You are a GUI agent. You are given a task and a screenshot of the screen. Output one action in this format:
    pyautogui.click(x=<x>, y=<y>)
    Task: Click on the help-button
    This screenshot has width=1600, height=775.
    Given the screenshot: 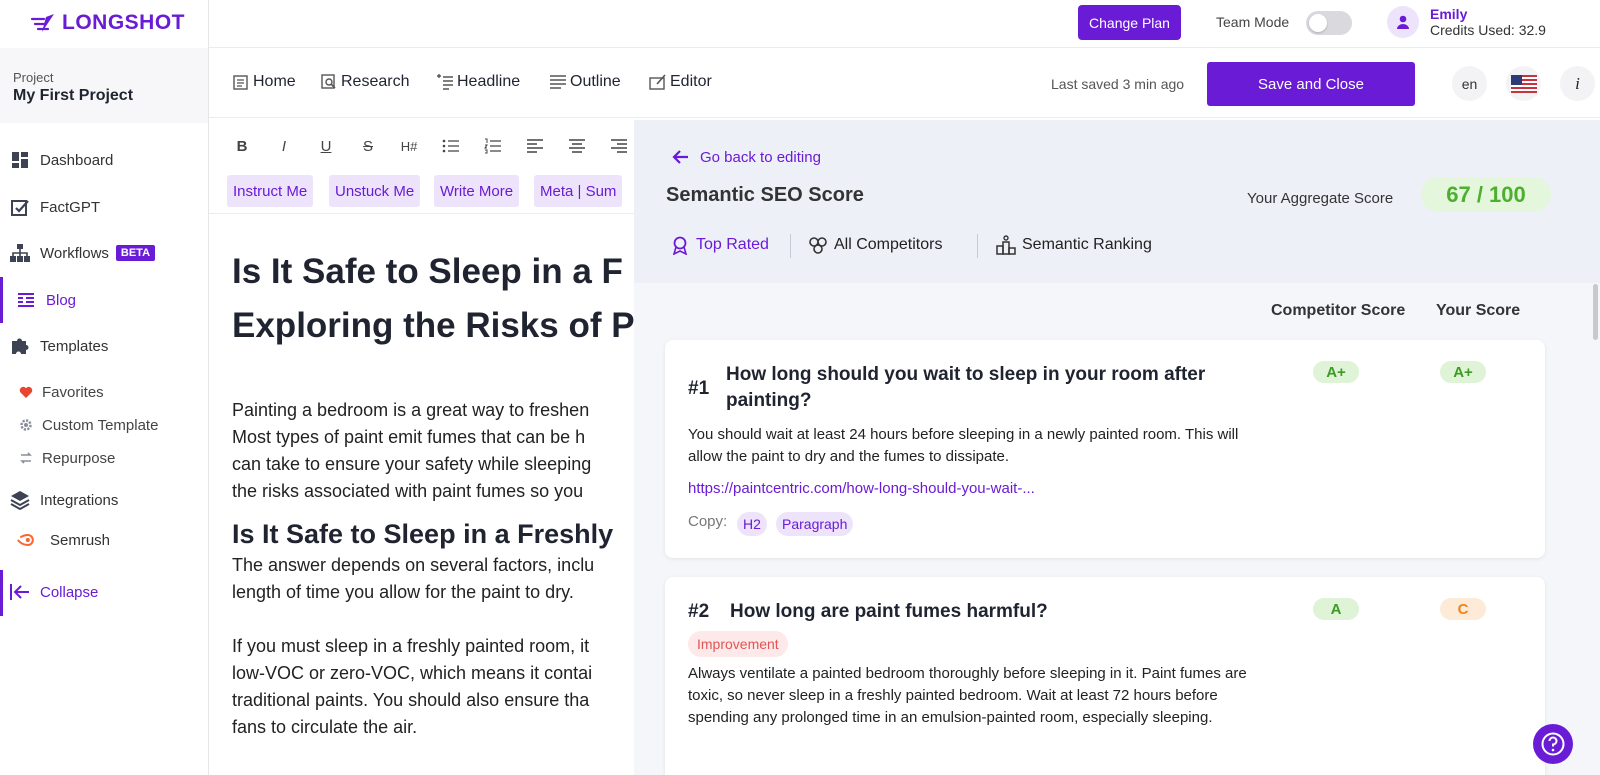 What is the action you would take?
    pyautogui.click(x=1553, y=744)
    